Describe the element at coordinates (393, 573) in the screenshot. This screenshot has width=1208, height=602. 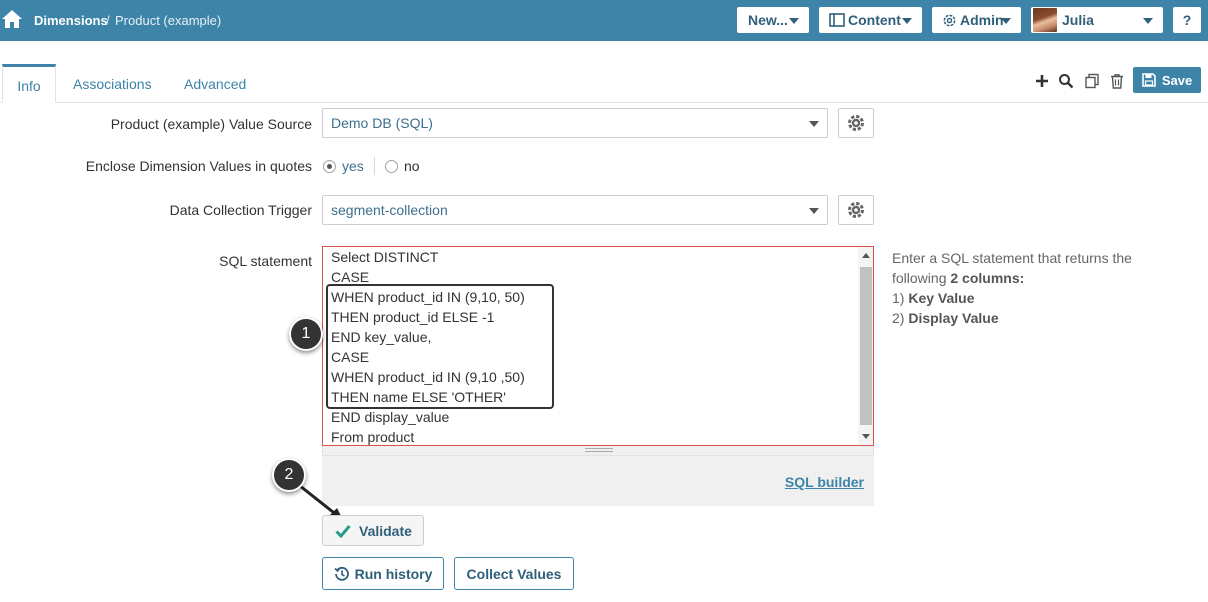
I see `run-history-label: Run history` at that location.